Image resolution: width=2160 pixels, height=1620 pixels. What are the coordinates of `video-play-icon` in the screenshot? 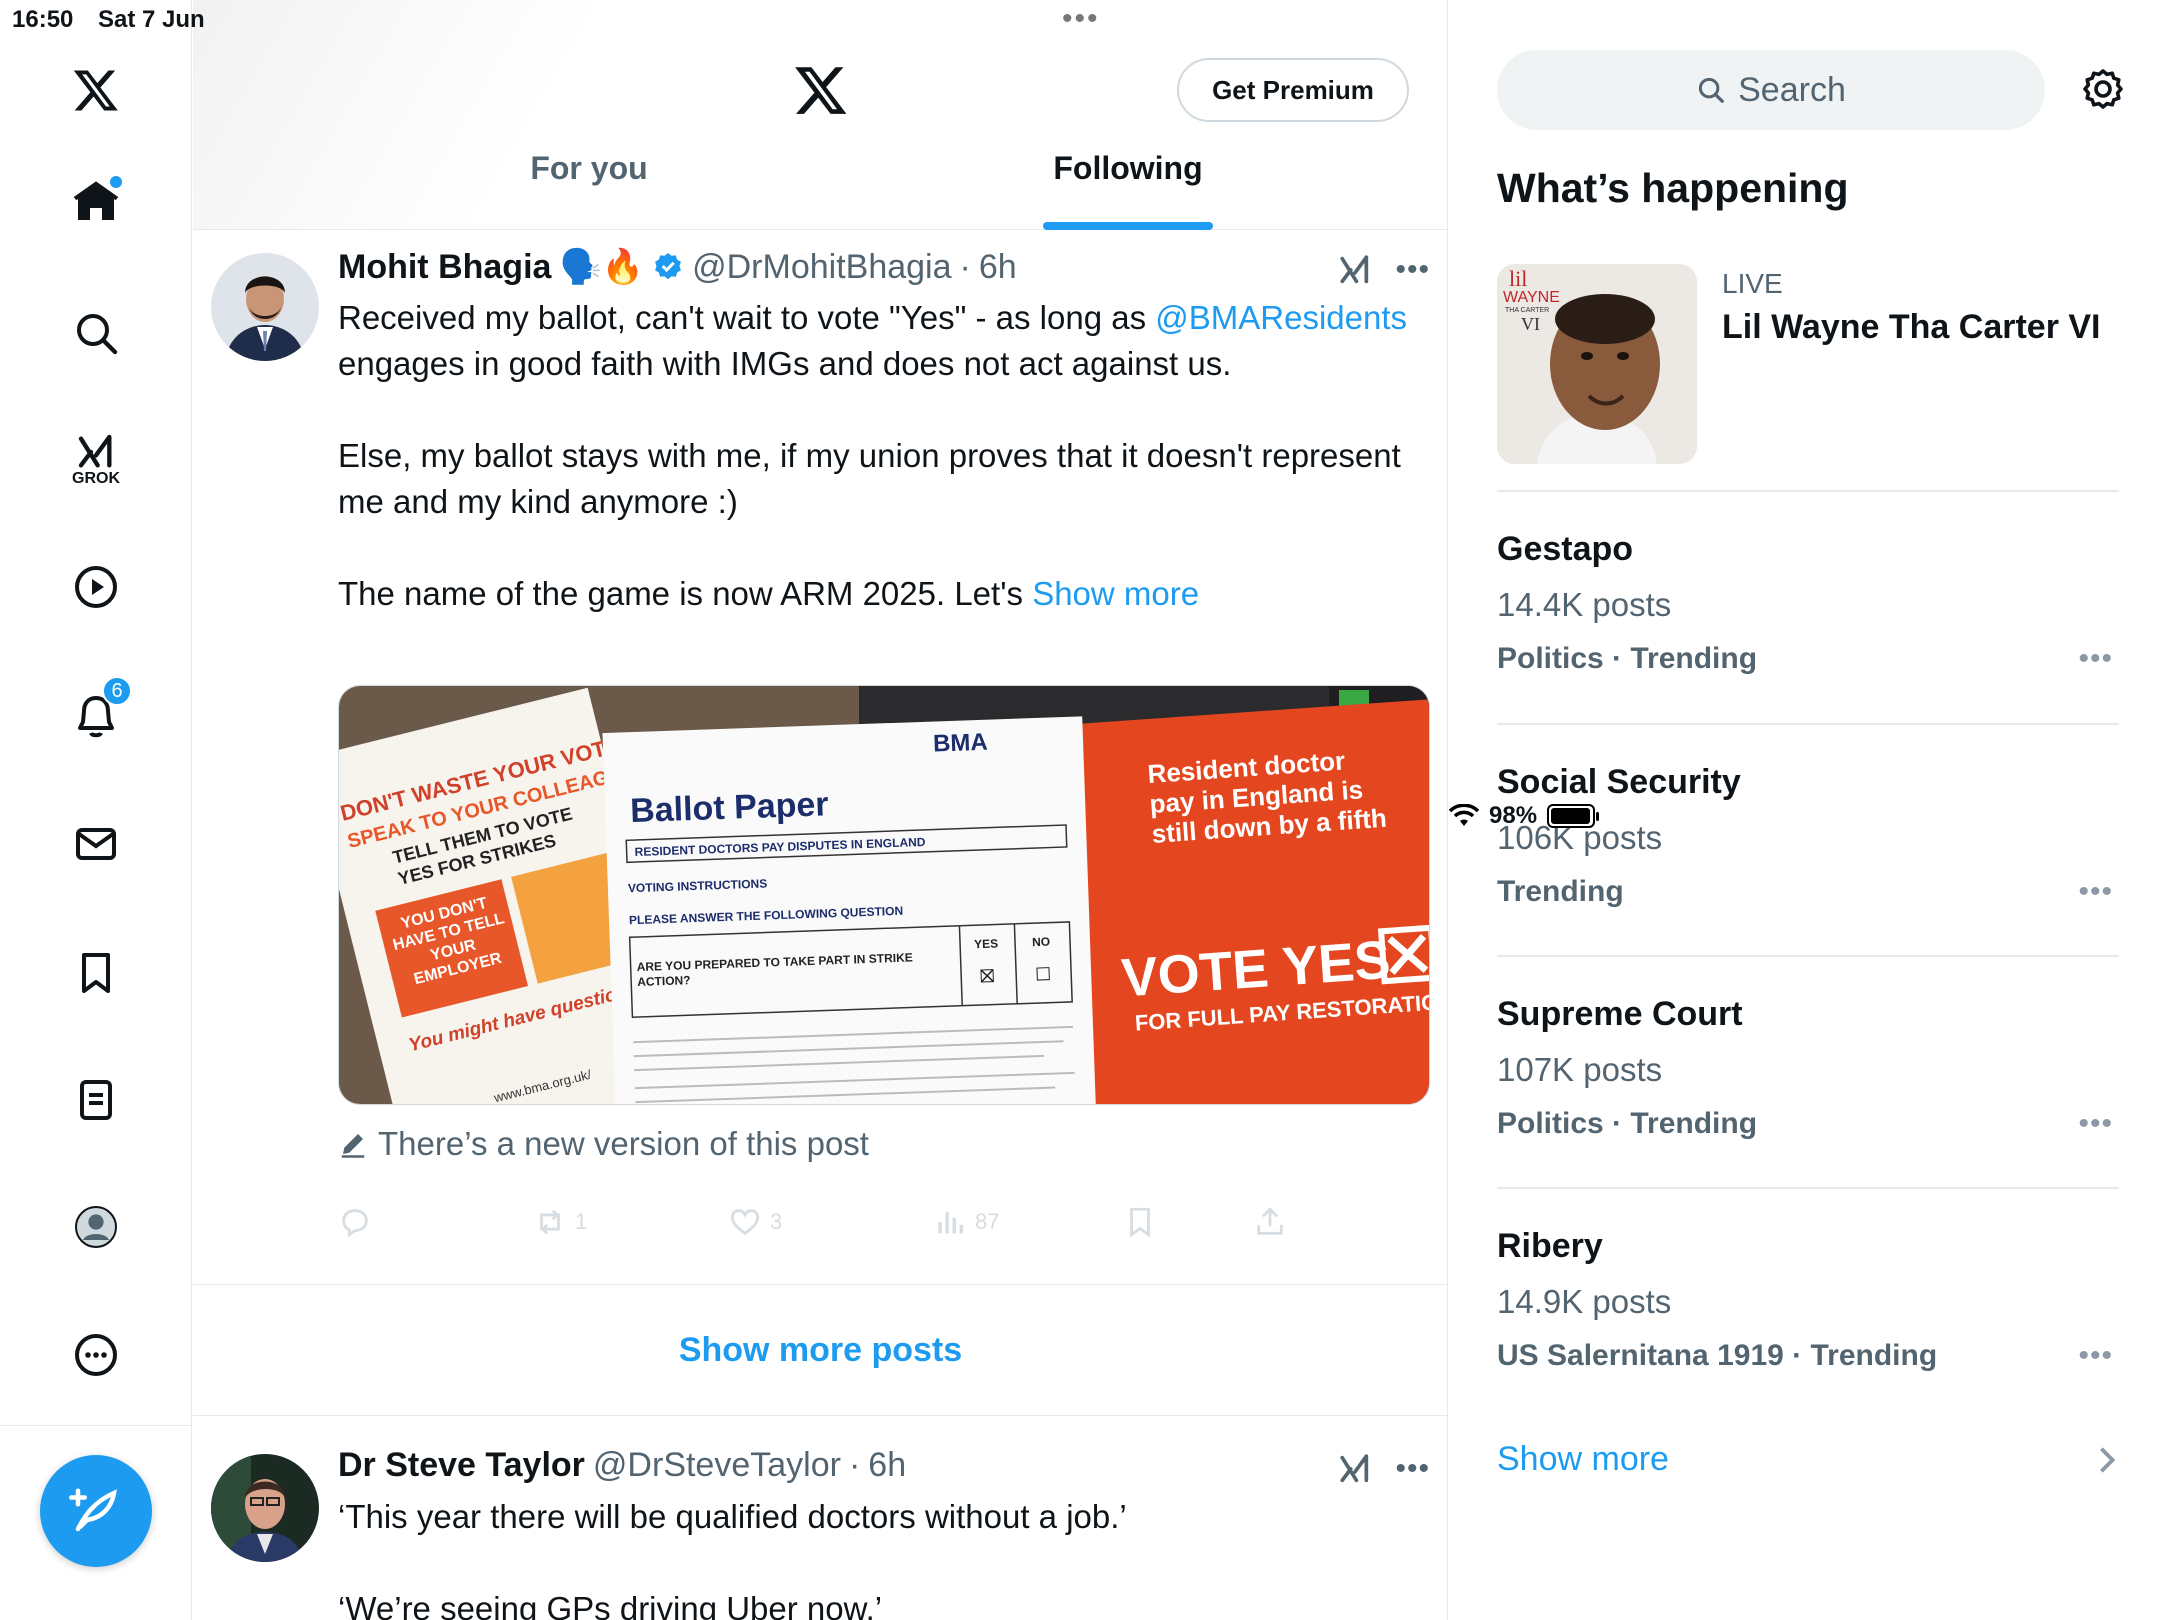 It's located at (96, 587).